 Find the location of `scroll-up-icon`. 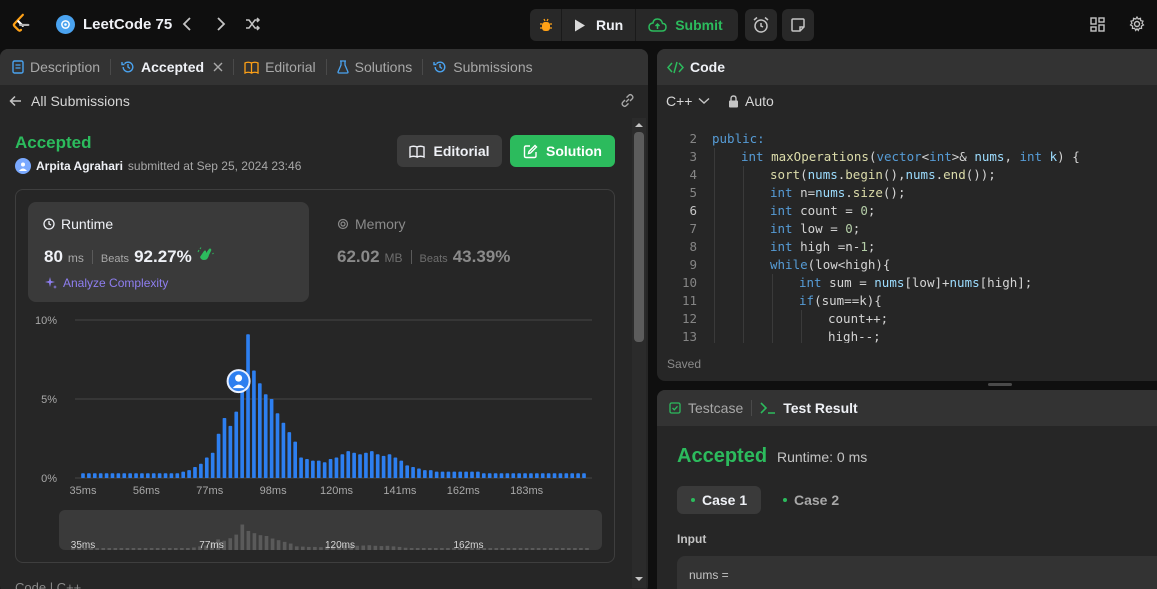

scroll-up-icon is located at coordinates (639, 125).